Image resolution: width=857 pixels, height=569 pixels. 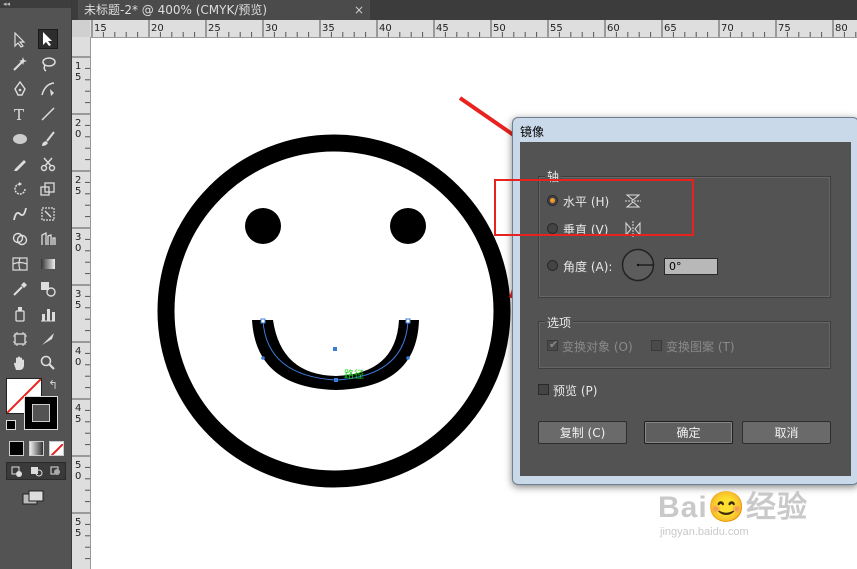 What do you see at coordinates (688, 432) in the screenshot?
I see `ok-button: 确定` at bounding box center [688, 432].